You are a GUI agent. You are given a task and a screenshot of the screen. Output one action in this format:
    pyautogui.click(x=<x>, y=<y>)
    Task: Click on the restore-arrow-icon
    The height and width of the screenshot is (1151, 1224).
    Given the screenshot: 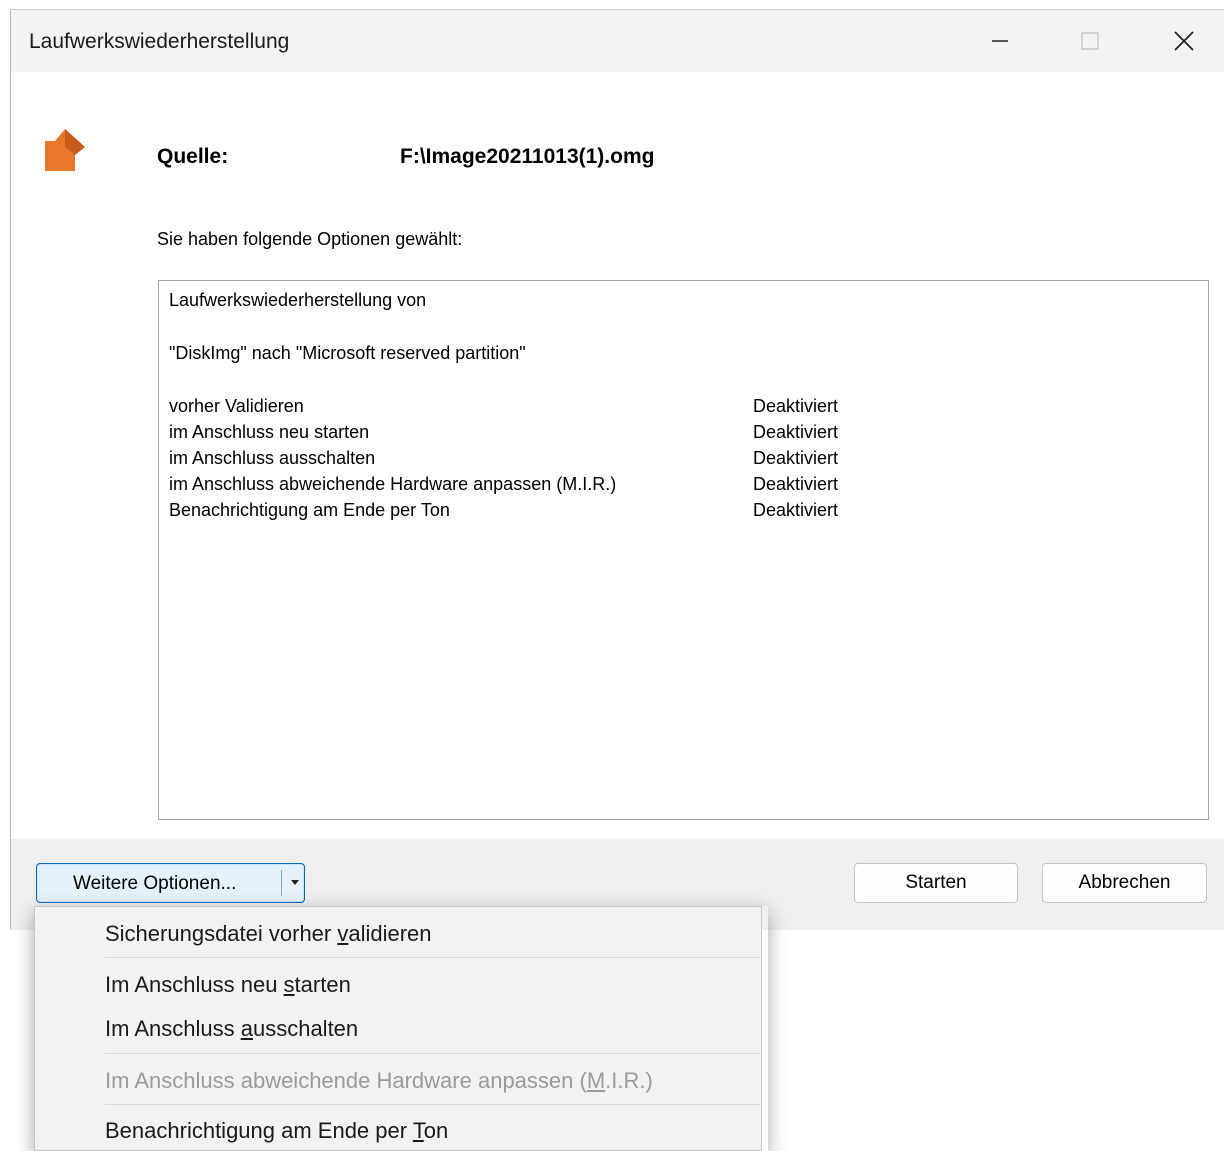 What is the action you would take?
    pyautogui.click(x=65, y=150)
    